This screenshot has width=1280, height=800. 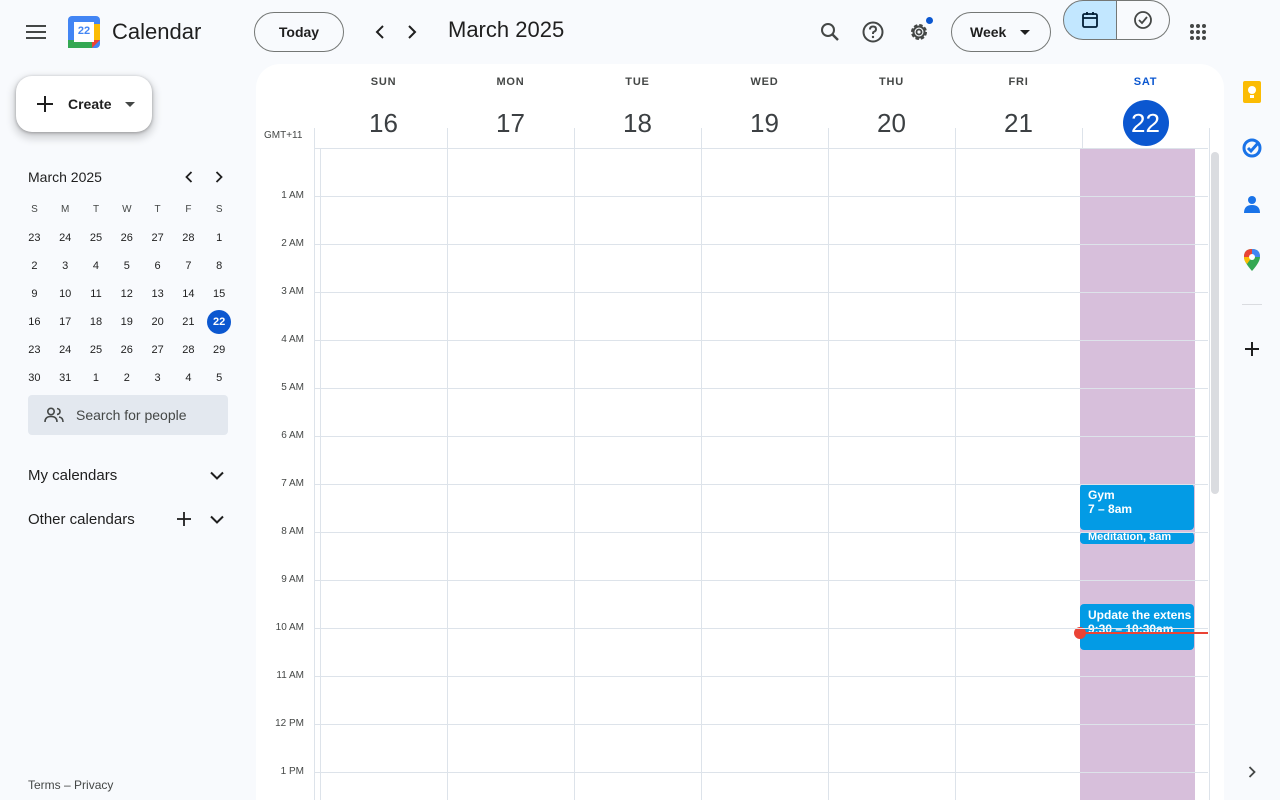 What do you see at coordinates (1018, 82) in the screenshot?
I see `day-of-week-label: FRI` at bounding box center [1018, 82].